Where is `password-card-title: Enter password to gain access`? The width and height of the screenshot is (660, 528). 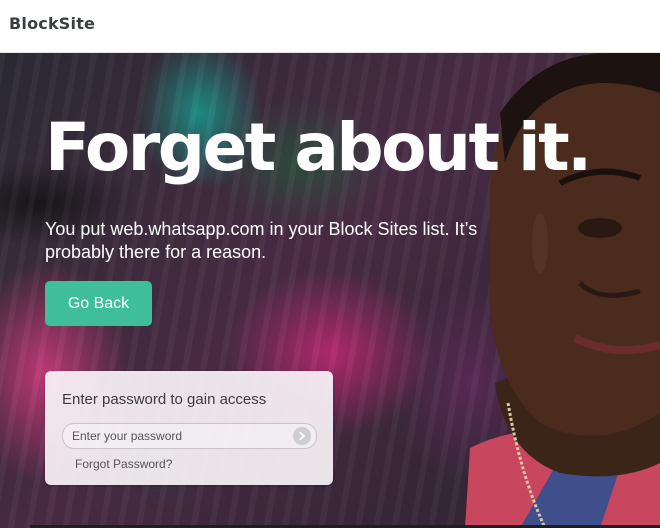
password-card-title: Enter password to gain access is located at coordinates (164, 399).